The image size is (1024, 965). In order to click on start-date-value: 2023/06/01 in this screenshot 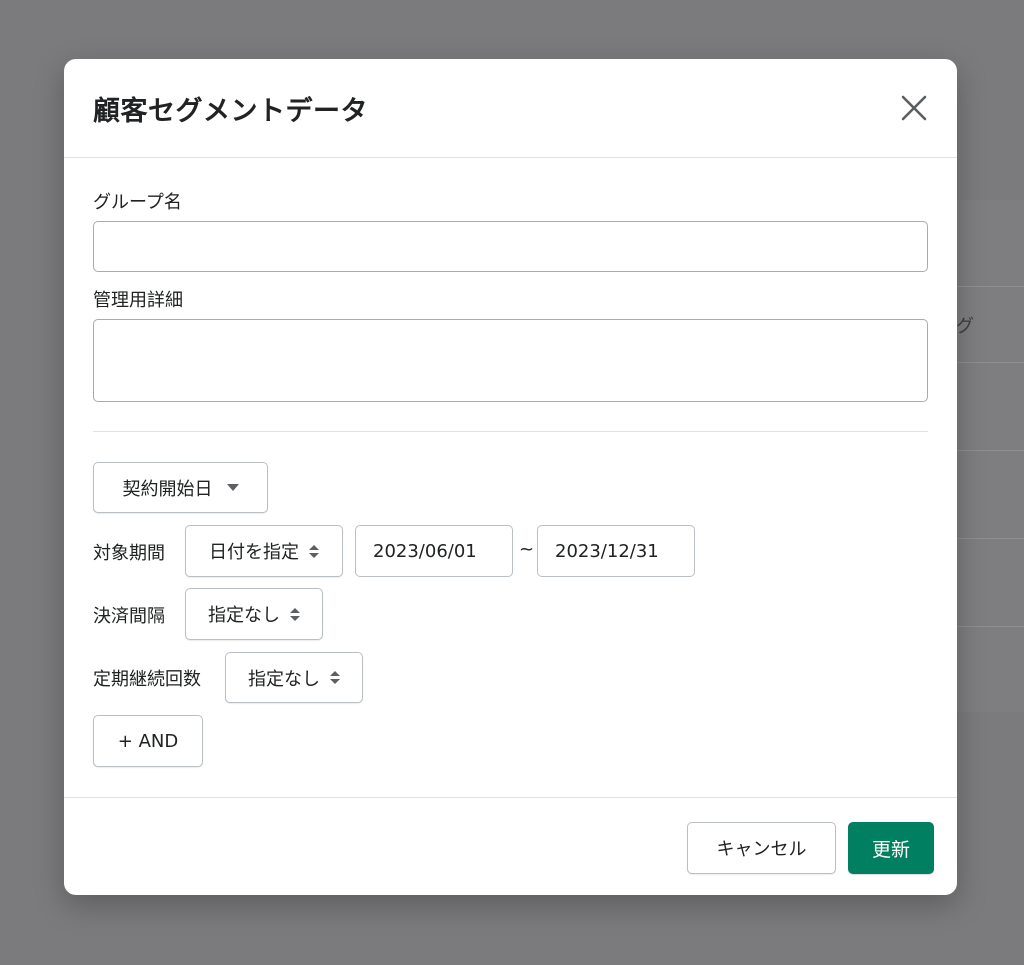, I will do `click(425, 551)`.